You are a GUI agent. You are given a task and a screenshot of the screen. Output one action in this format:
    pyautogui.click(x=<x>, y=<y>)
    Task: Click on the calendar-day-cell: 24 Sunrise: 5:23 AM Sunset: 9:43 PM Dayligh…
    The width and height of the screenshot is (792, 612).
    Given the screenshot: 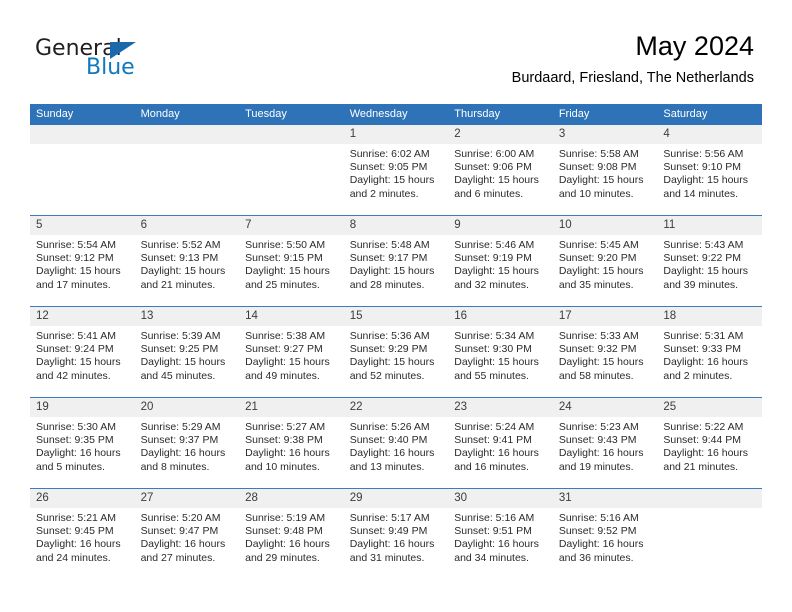 What is the action you would take?
    pyautogui.click(x=605, y=443)
    